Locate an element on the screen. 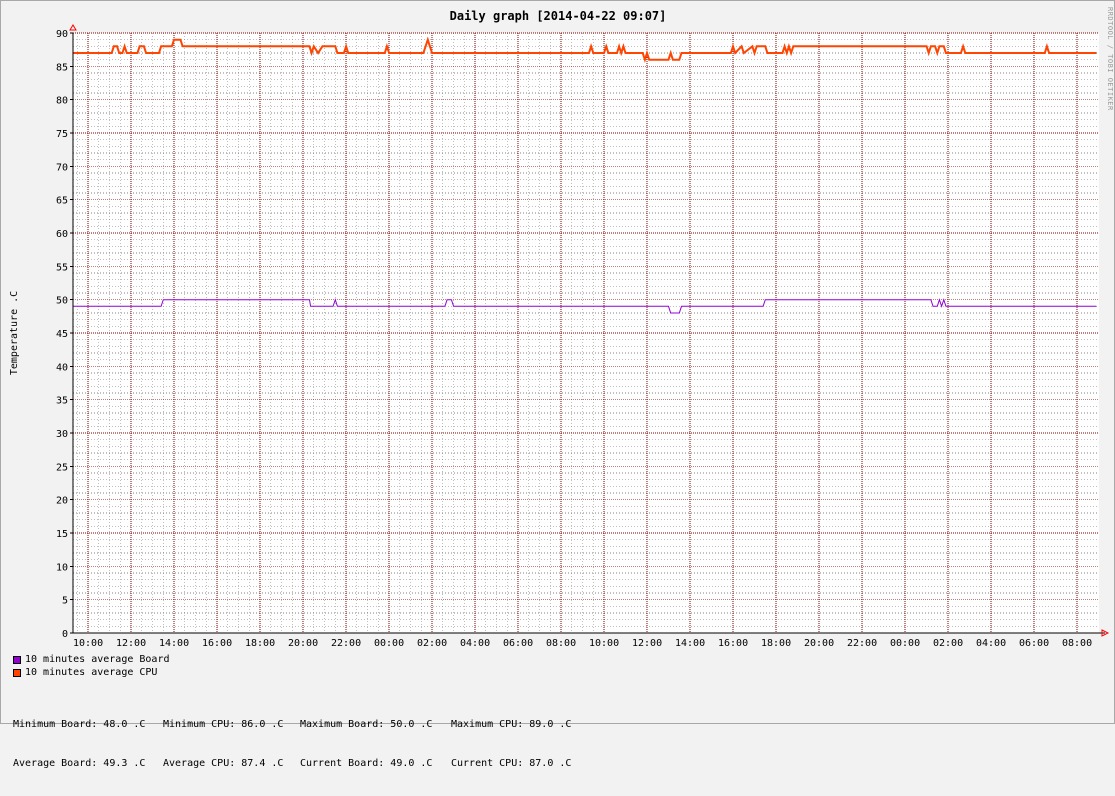  y-tick-label: 40 is located at coordinates (62, 367).